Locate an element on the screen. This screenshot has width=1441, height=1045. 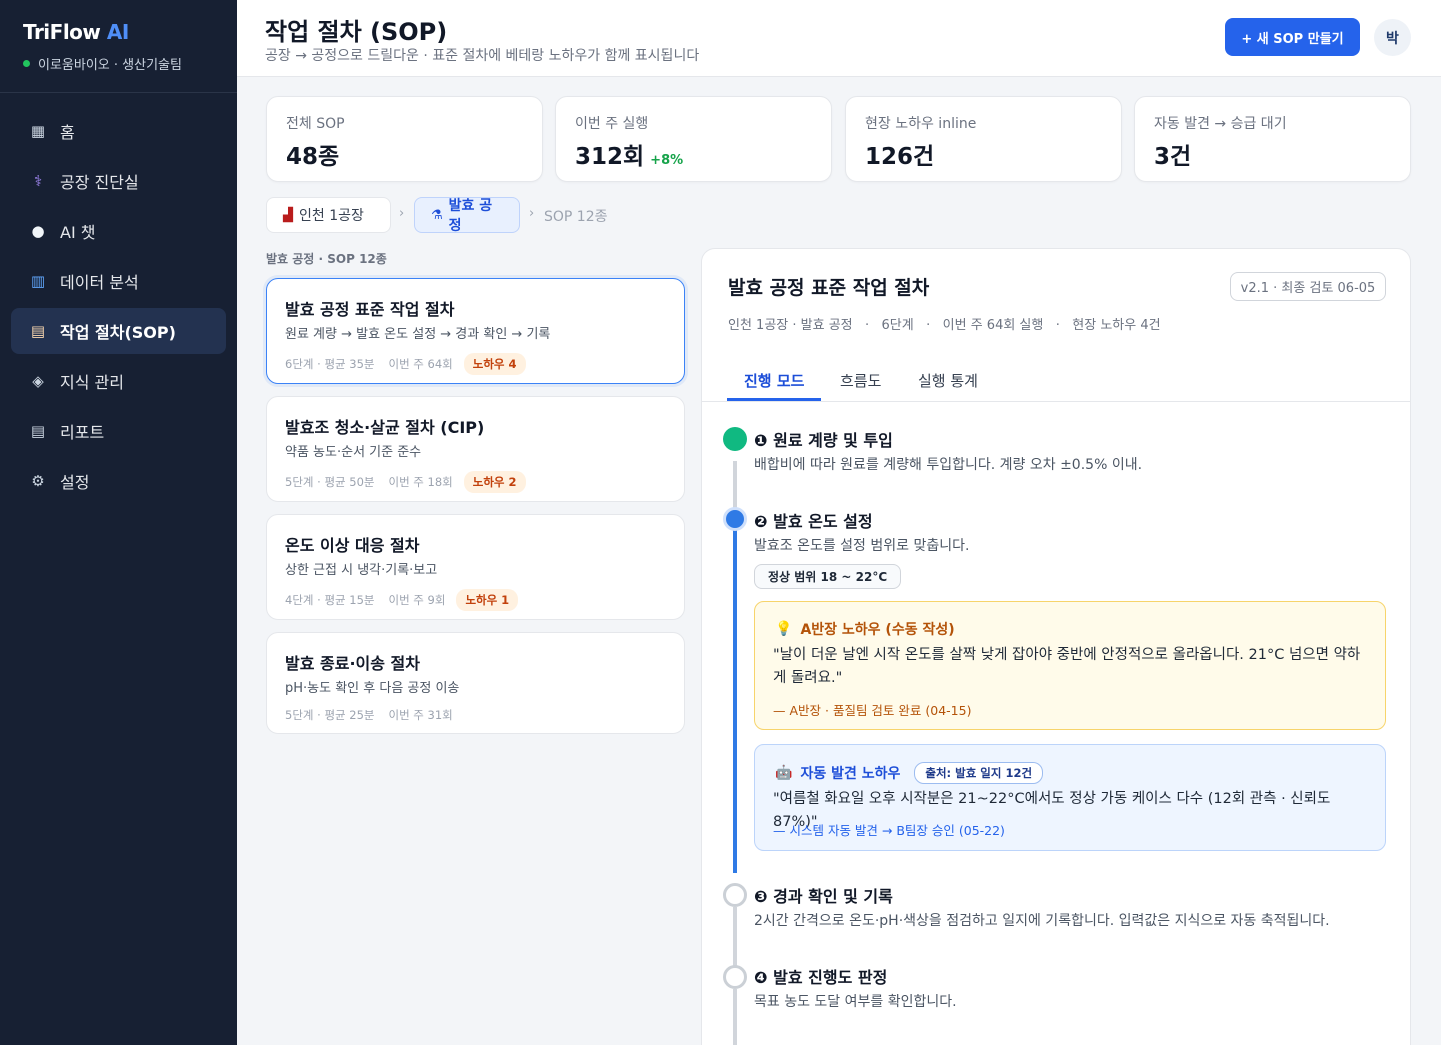
breadcrumb-process: ⚗ 발효 공정 is located at coordinates (467, 215).